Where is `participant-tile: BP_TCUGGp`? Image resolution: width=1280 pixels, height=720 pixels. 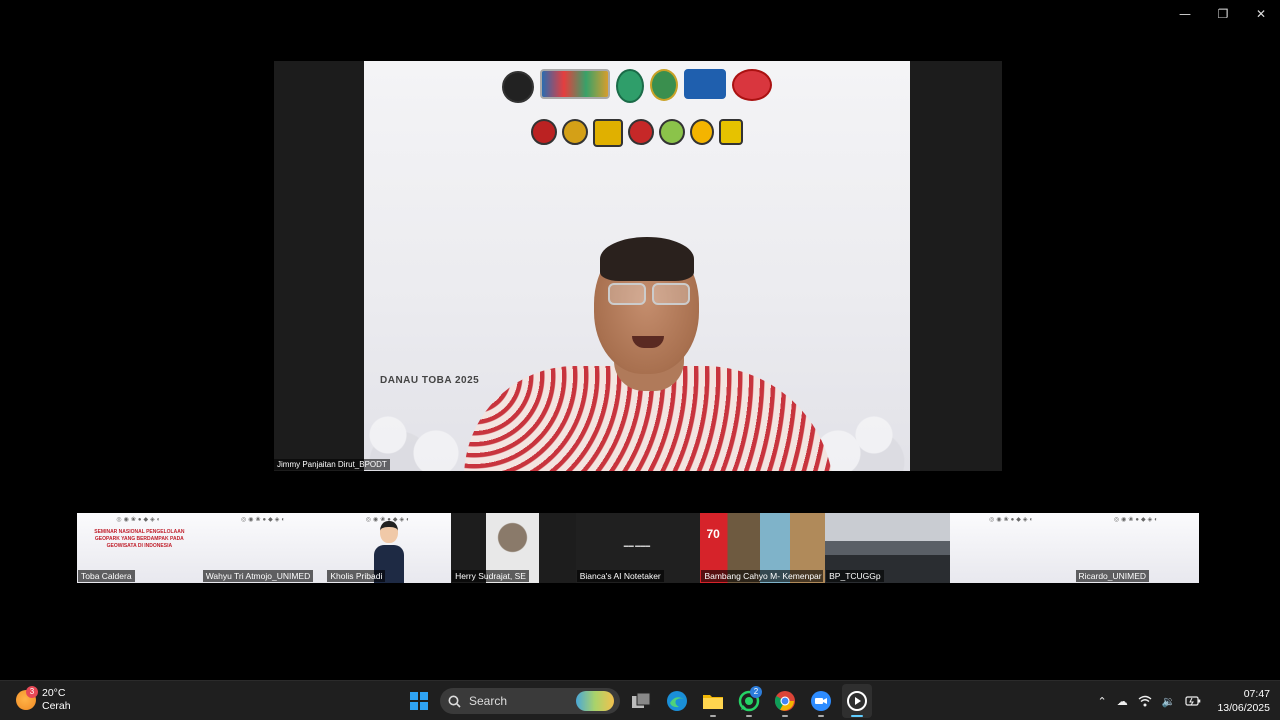
participant-tile: BP_TCUGGp is located at coordinates (887, 548).